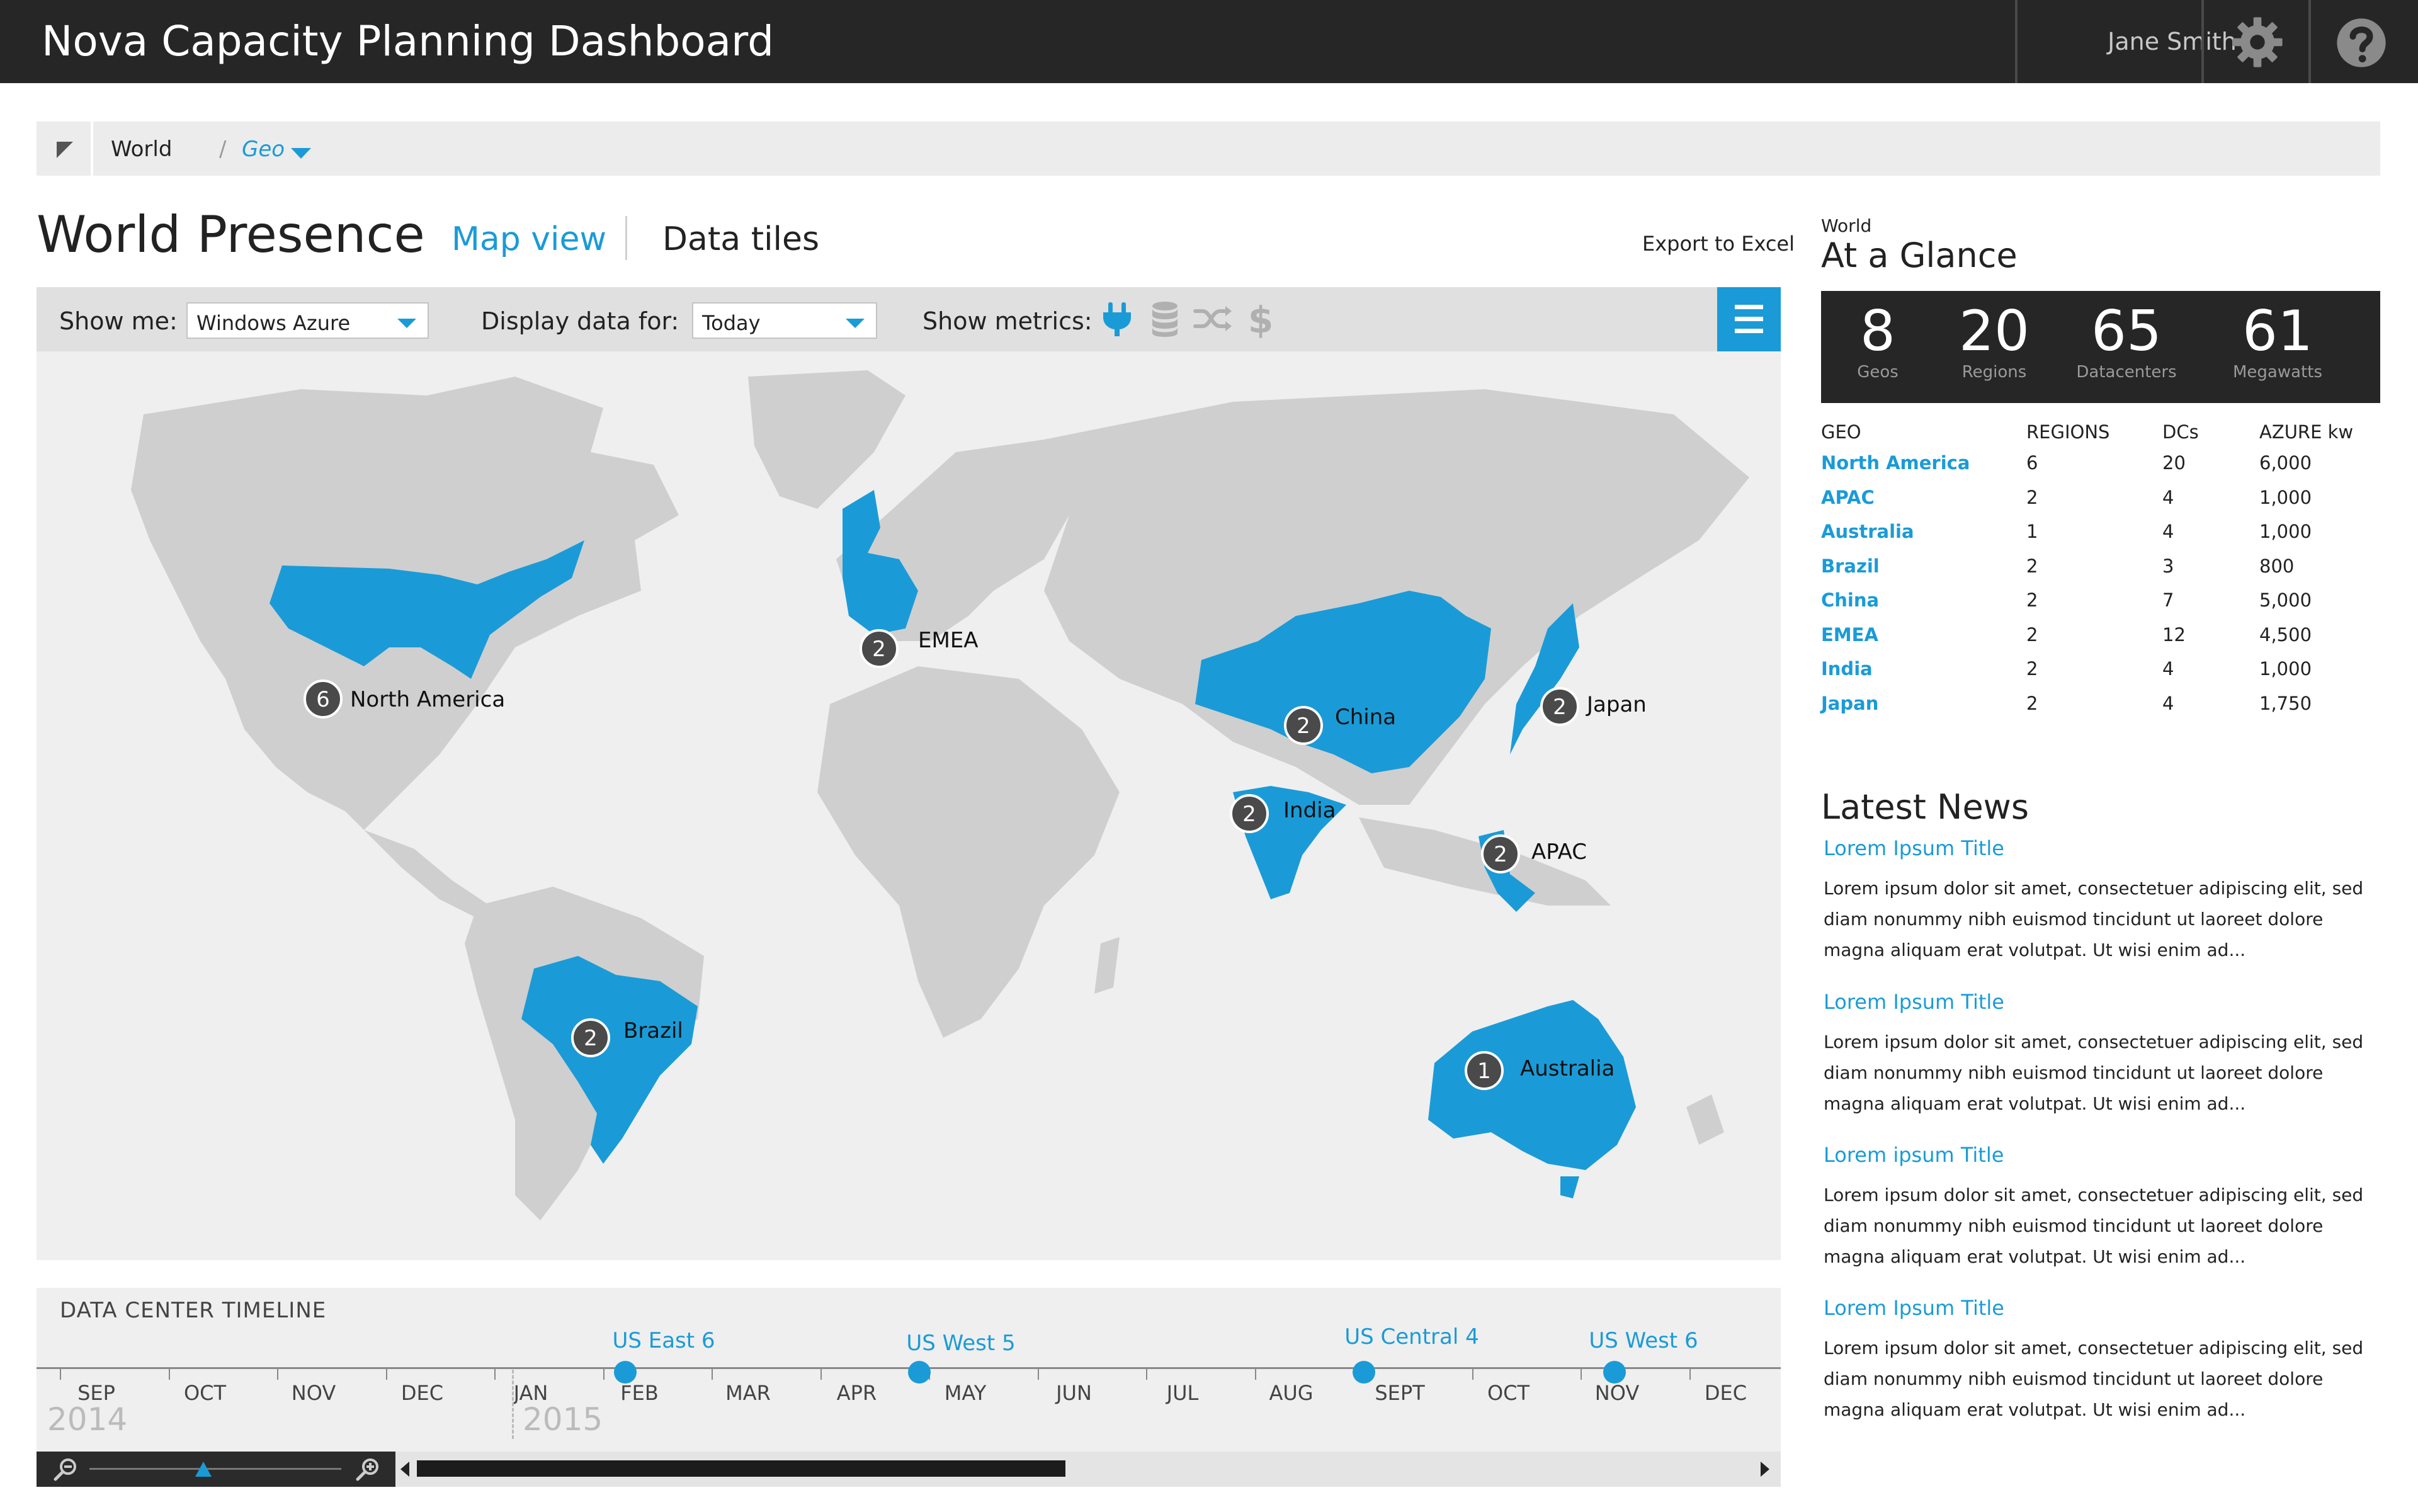  I want to click on column-header: GEO, so click(1841, 432).